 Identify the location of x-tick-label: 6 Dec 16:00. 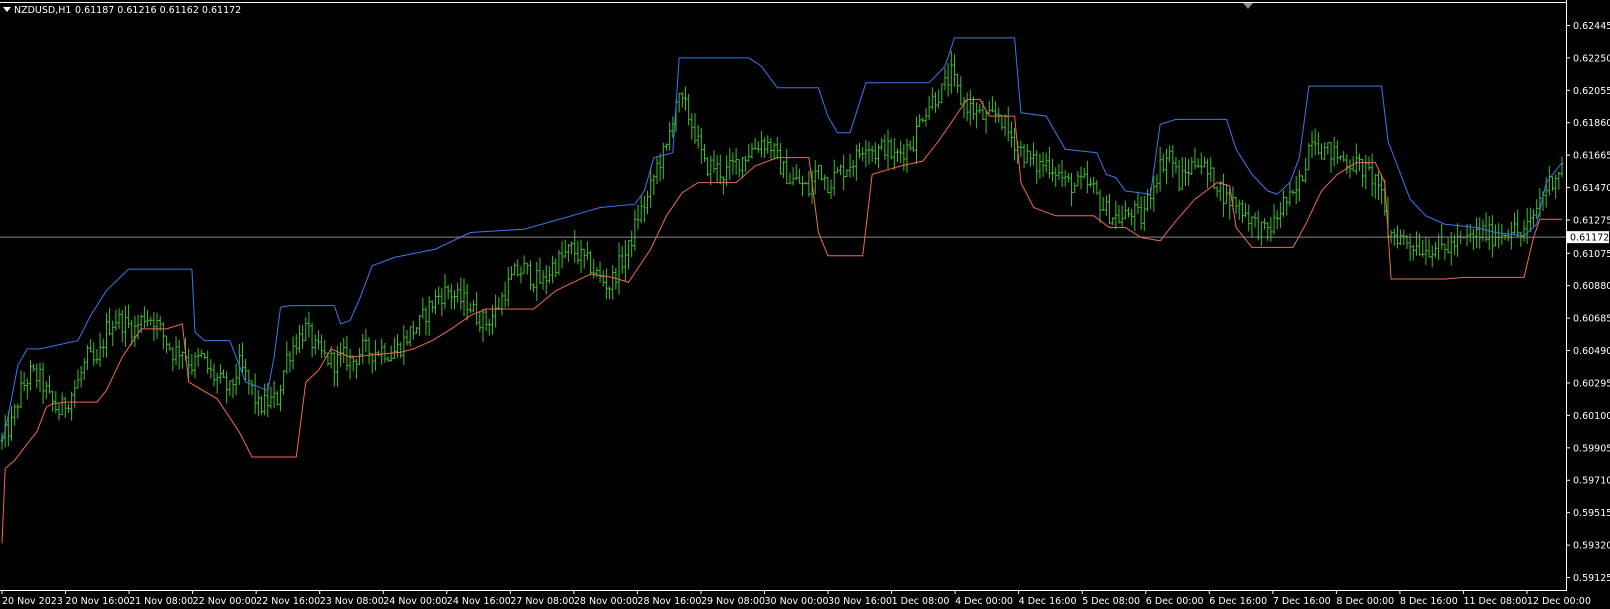
(1238, 601).